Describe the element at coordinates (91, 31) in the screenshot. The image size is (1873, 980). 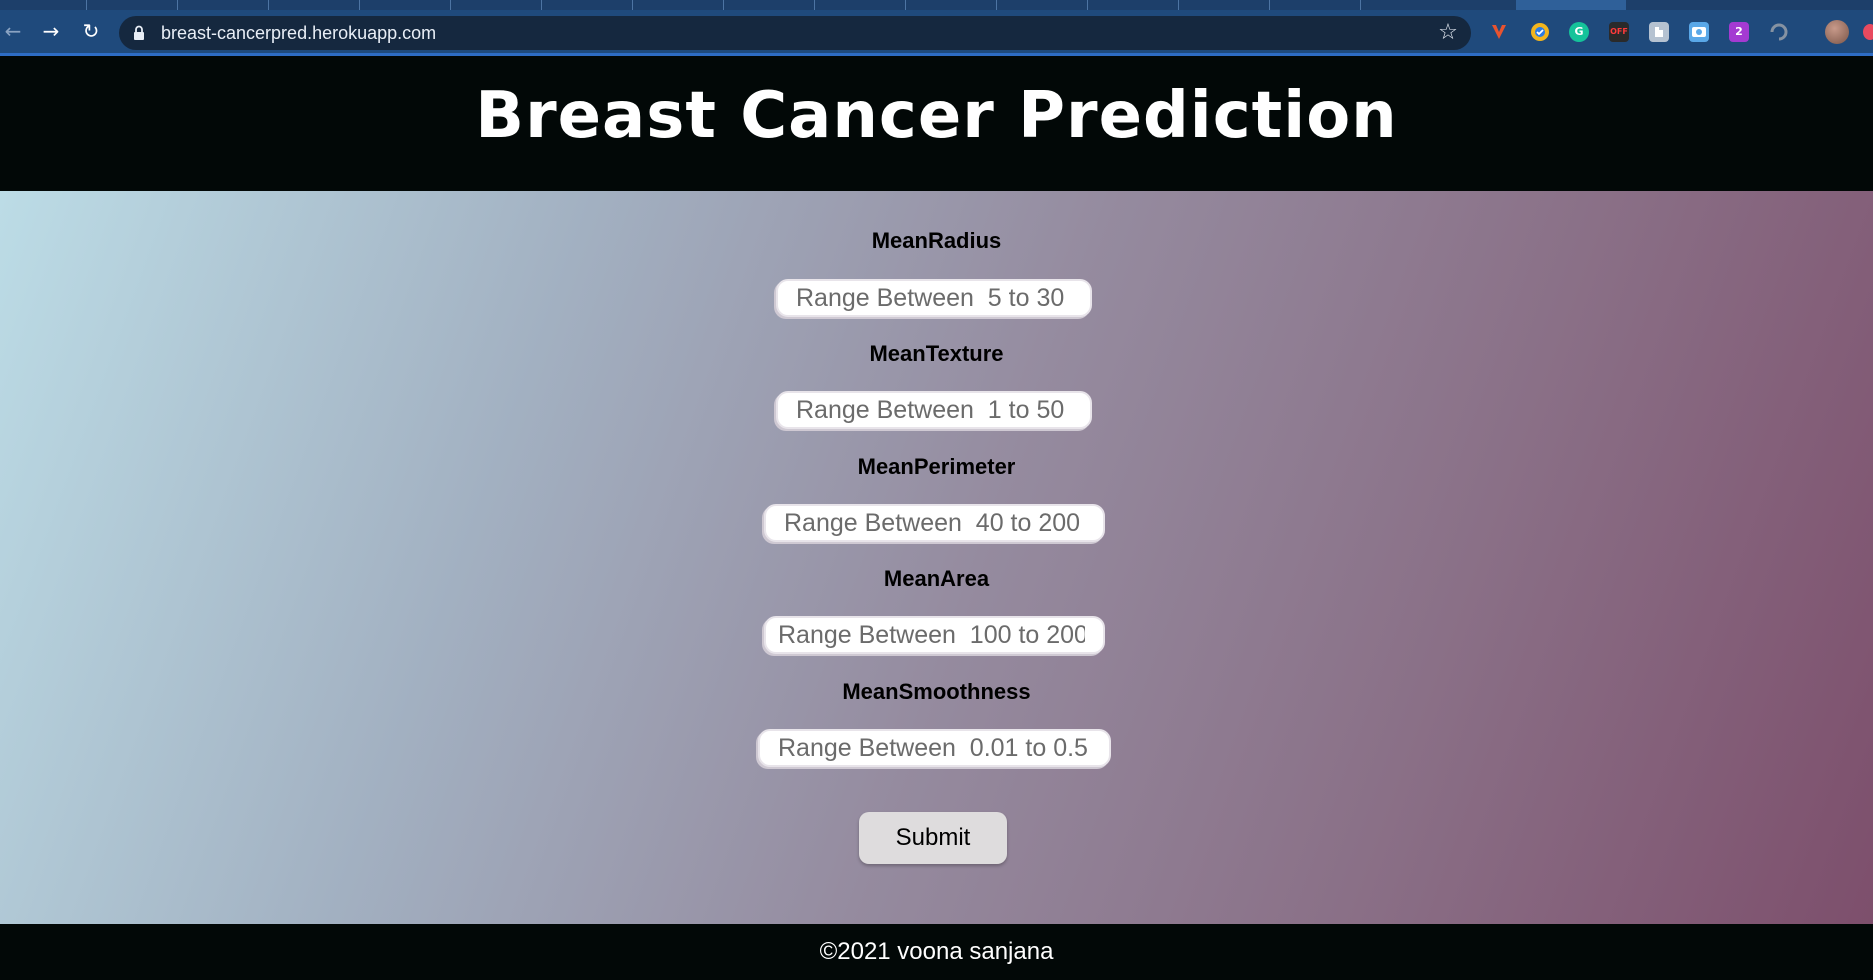
I see `reload-icon: ↻` at that location.